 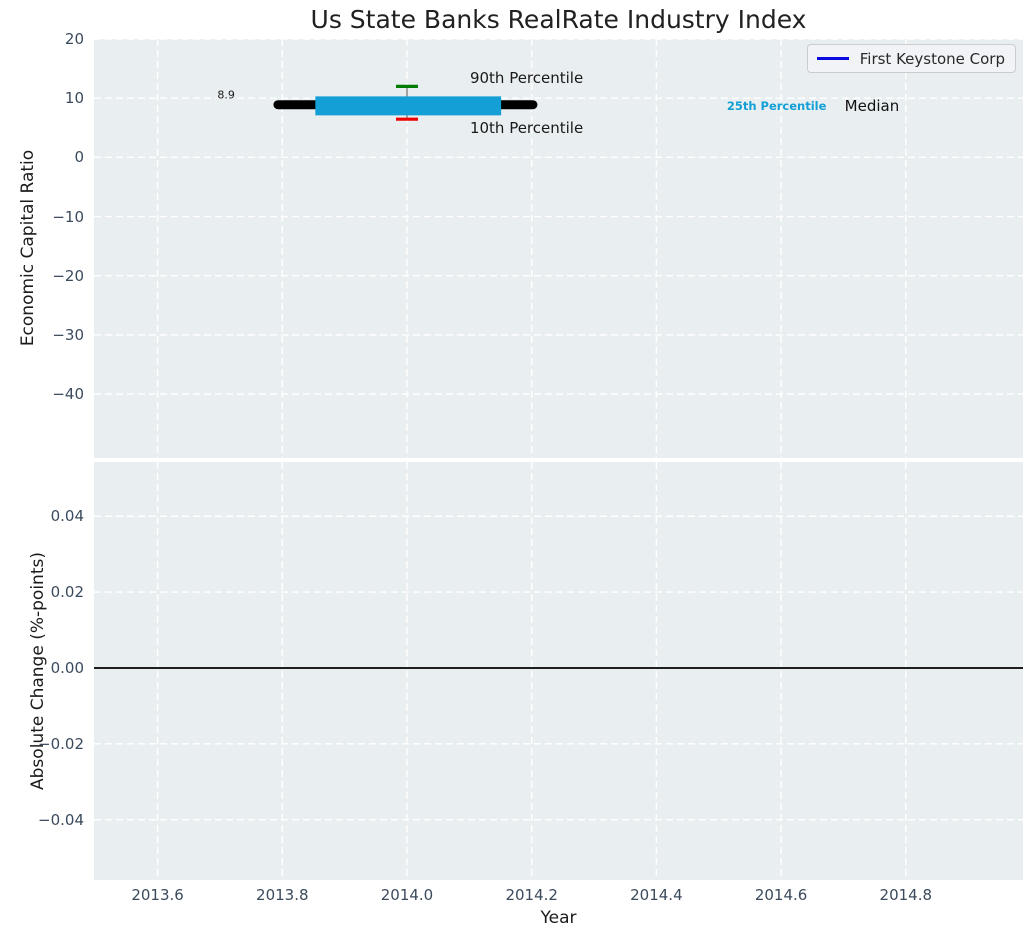 I want to click on x-tick-label: 2014.8, so click(x=906, y=895).